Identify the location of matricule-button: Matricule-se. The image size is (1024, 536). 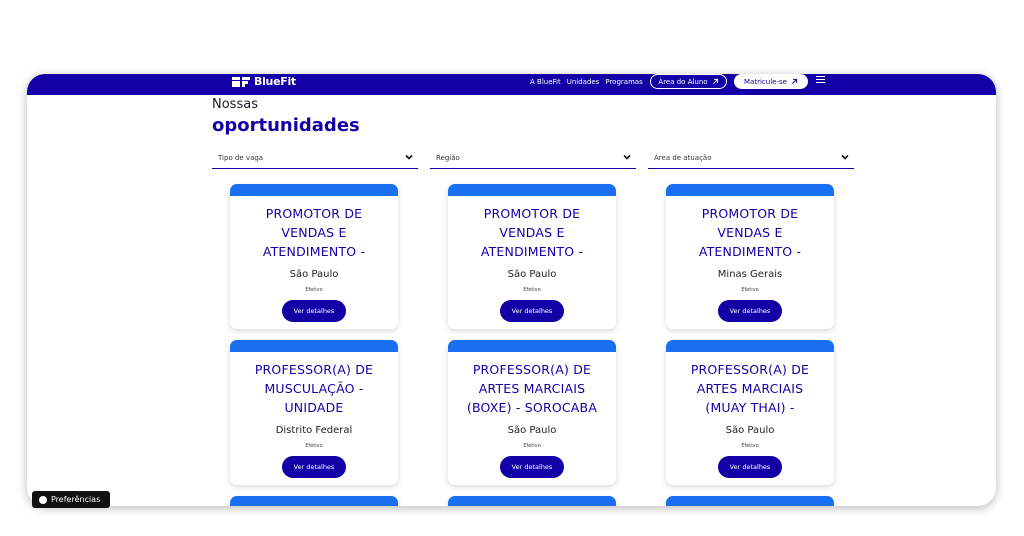
(771, 81).